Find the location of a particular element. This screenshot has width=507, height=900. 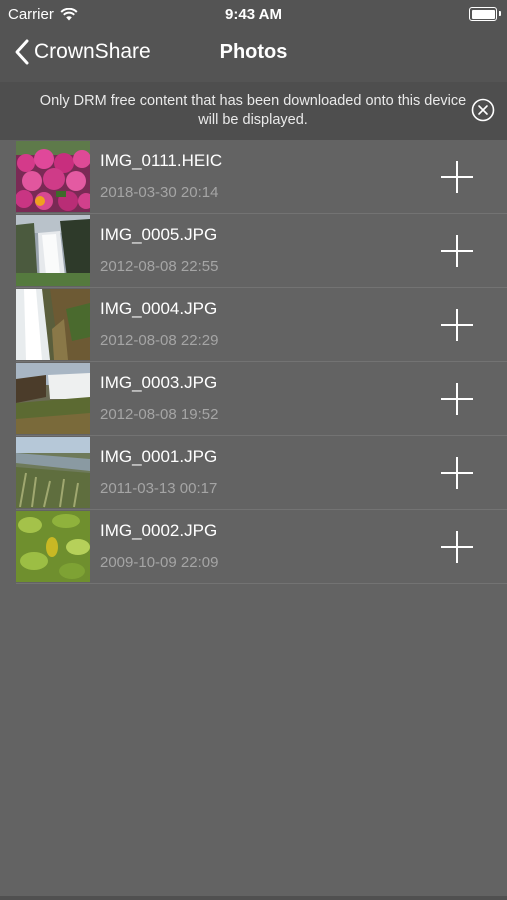

page-title: Photos is located at coordinates (253, 52).